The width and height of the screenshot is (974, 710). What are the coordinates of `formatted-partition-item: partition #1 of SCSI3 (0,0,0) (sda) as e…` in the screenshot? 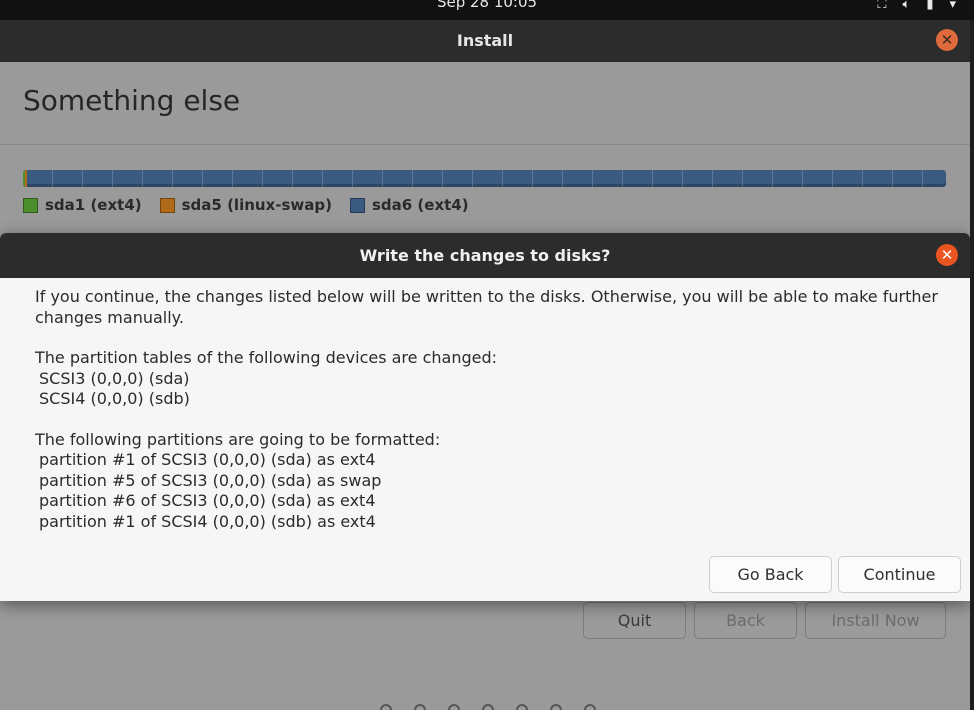 It's located at (207, 459).